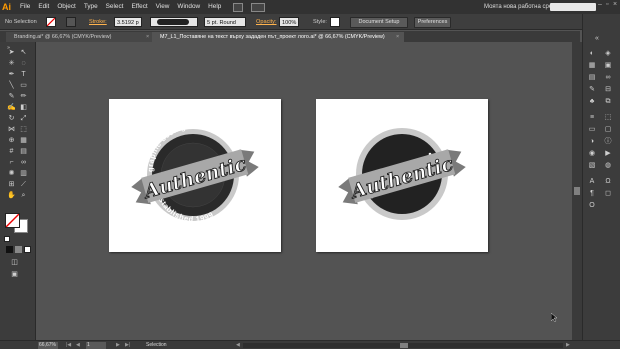  What do you see at coordinates (23, 118) in the screenshot?
I see `scale-tool-icon: ⤢` at bounding box center [23, 118].